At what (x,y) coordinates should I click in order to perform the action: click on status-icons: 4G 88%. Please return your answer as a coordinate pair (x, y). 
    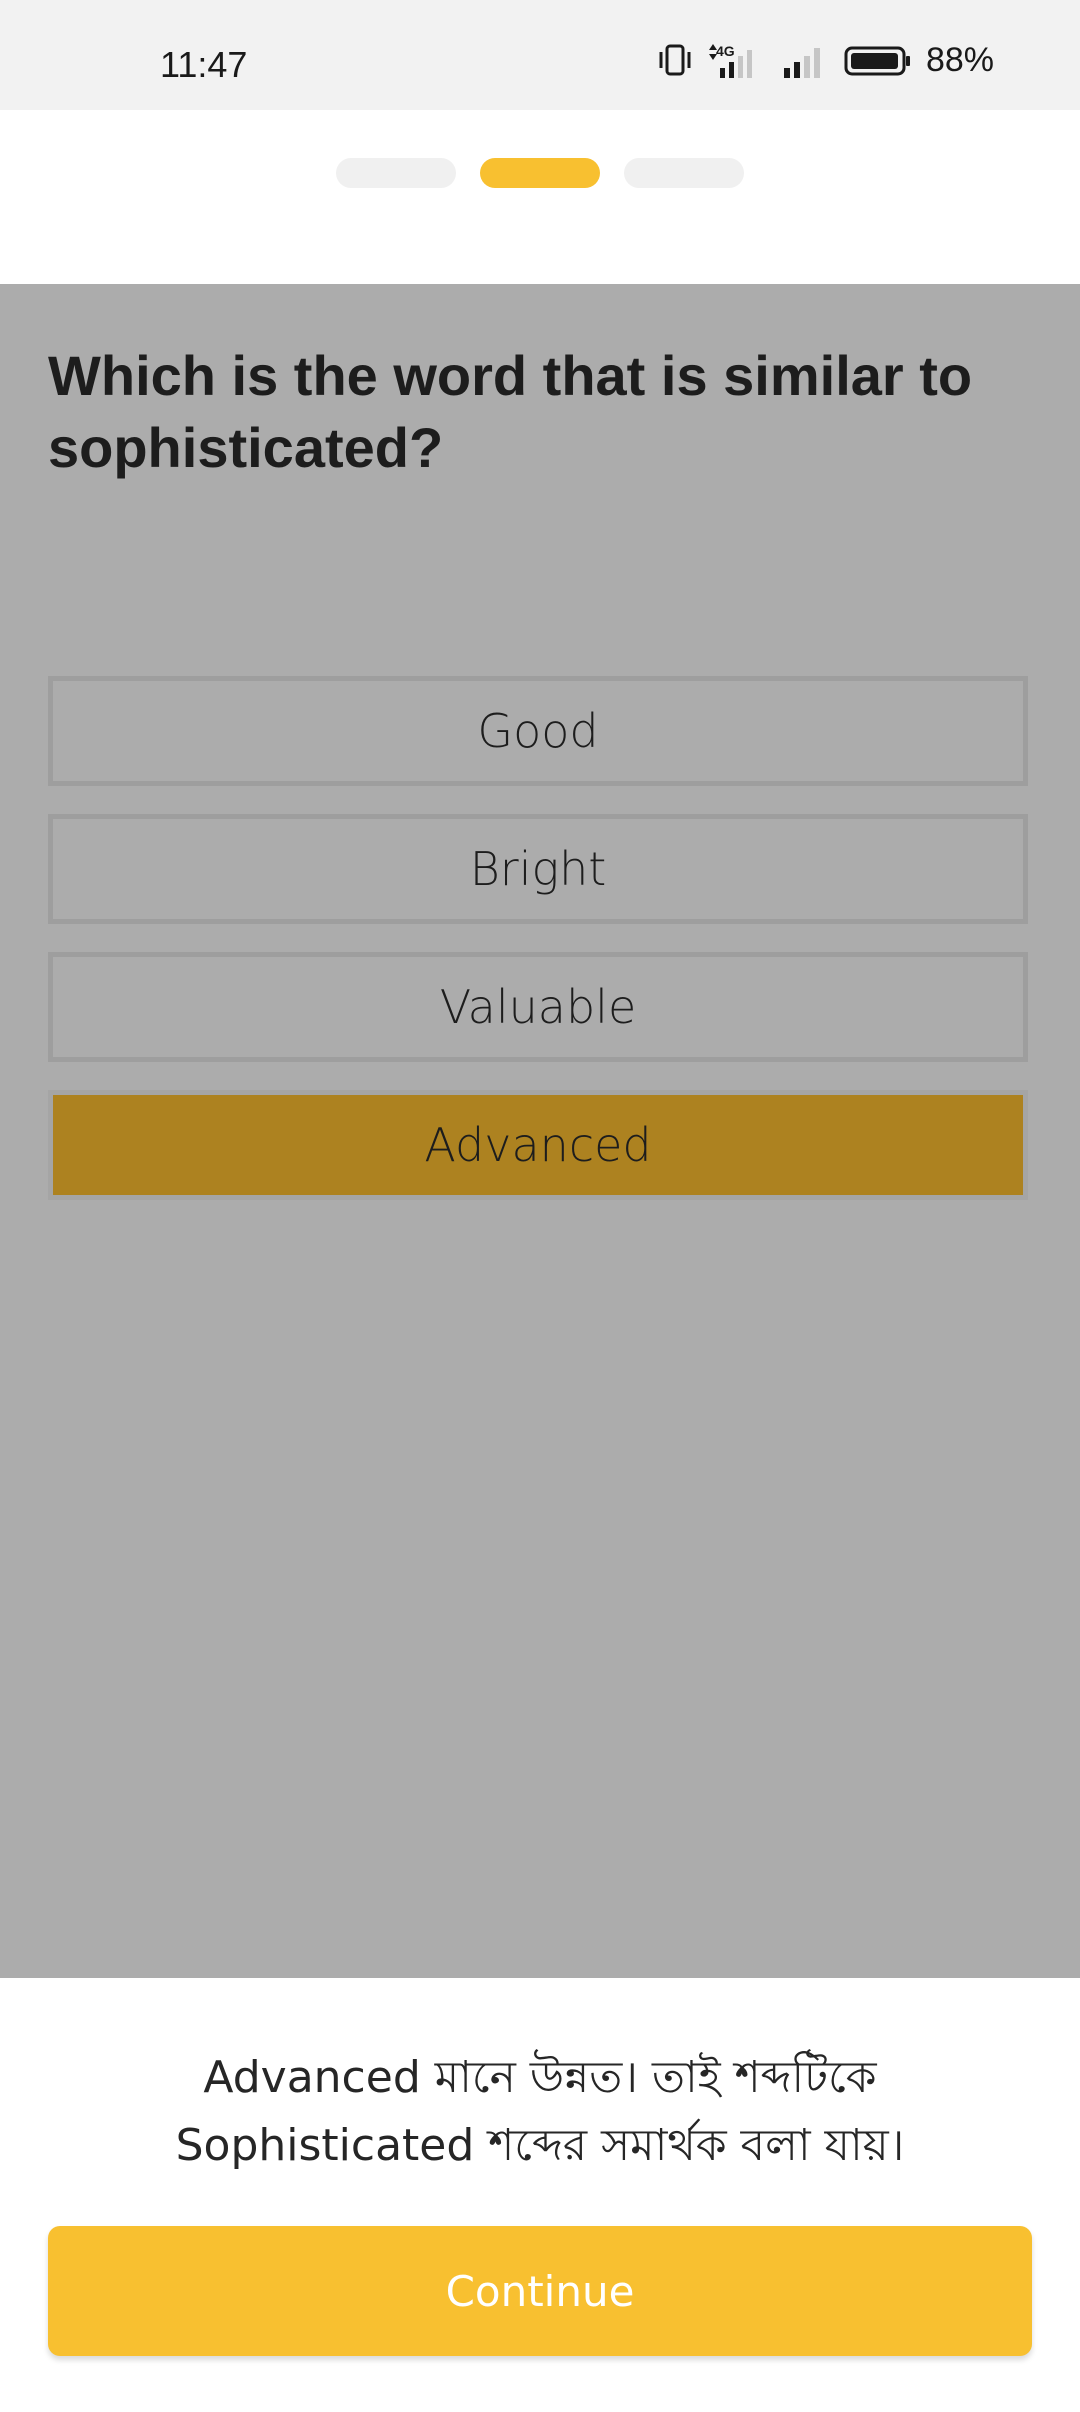
    Looking at the image, I should click on (826, 60).